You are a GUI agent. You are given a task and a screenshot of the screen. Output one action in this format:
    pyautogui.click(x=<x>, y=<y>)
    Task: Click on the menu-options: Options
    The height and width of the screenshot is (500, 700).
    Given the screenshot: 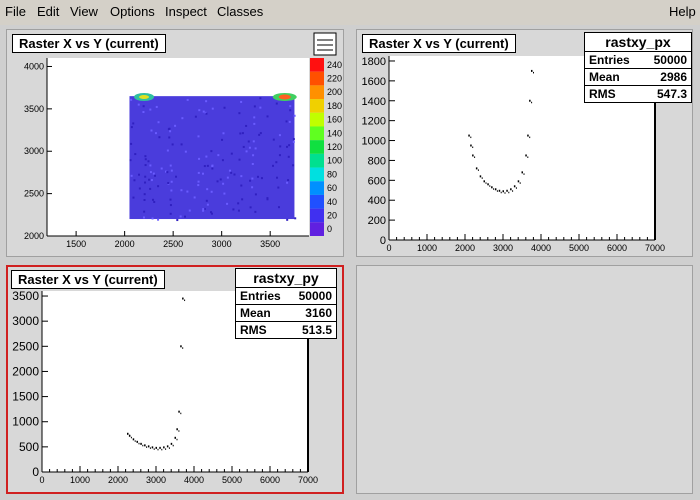 What is the action you would take?
    pyautogui.click(x=132, y=11)
    